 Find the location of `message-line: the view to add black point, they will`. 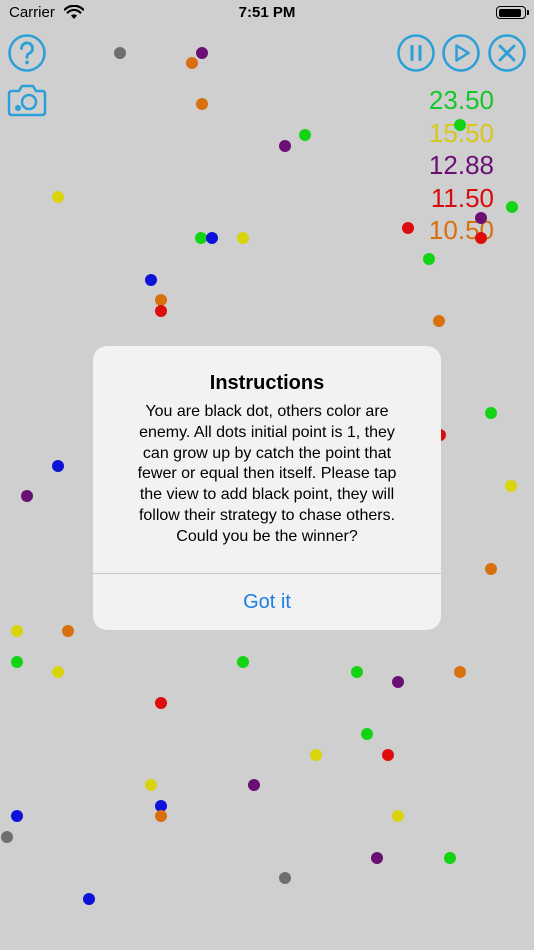

message-line: the view to add black point, they will is located at coordinates (267, 495).